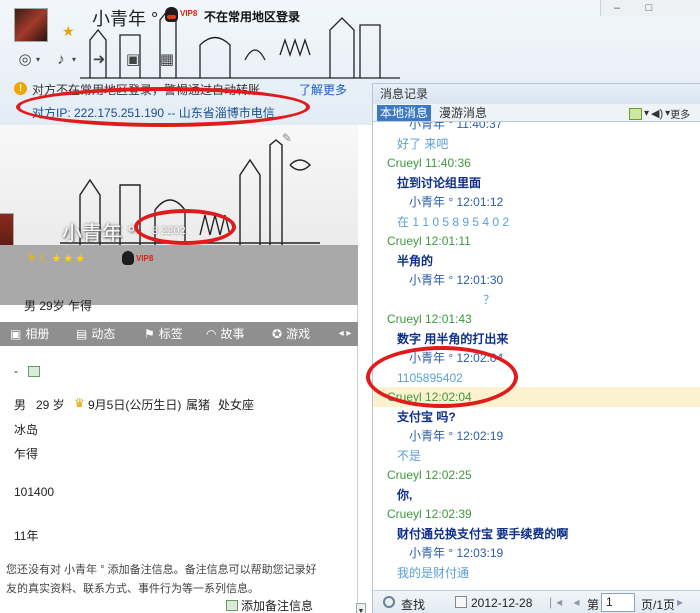  I want to click on message-header: 小青年 ° 12:01:12, so click(456, 202).